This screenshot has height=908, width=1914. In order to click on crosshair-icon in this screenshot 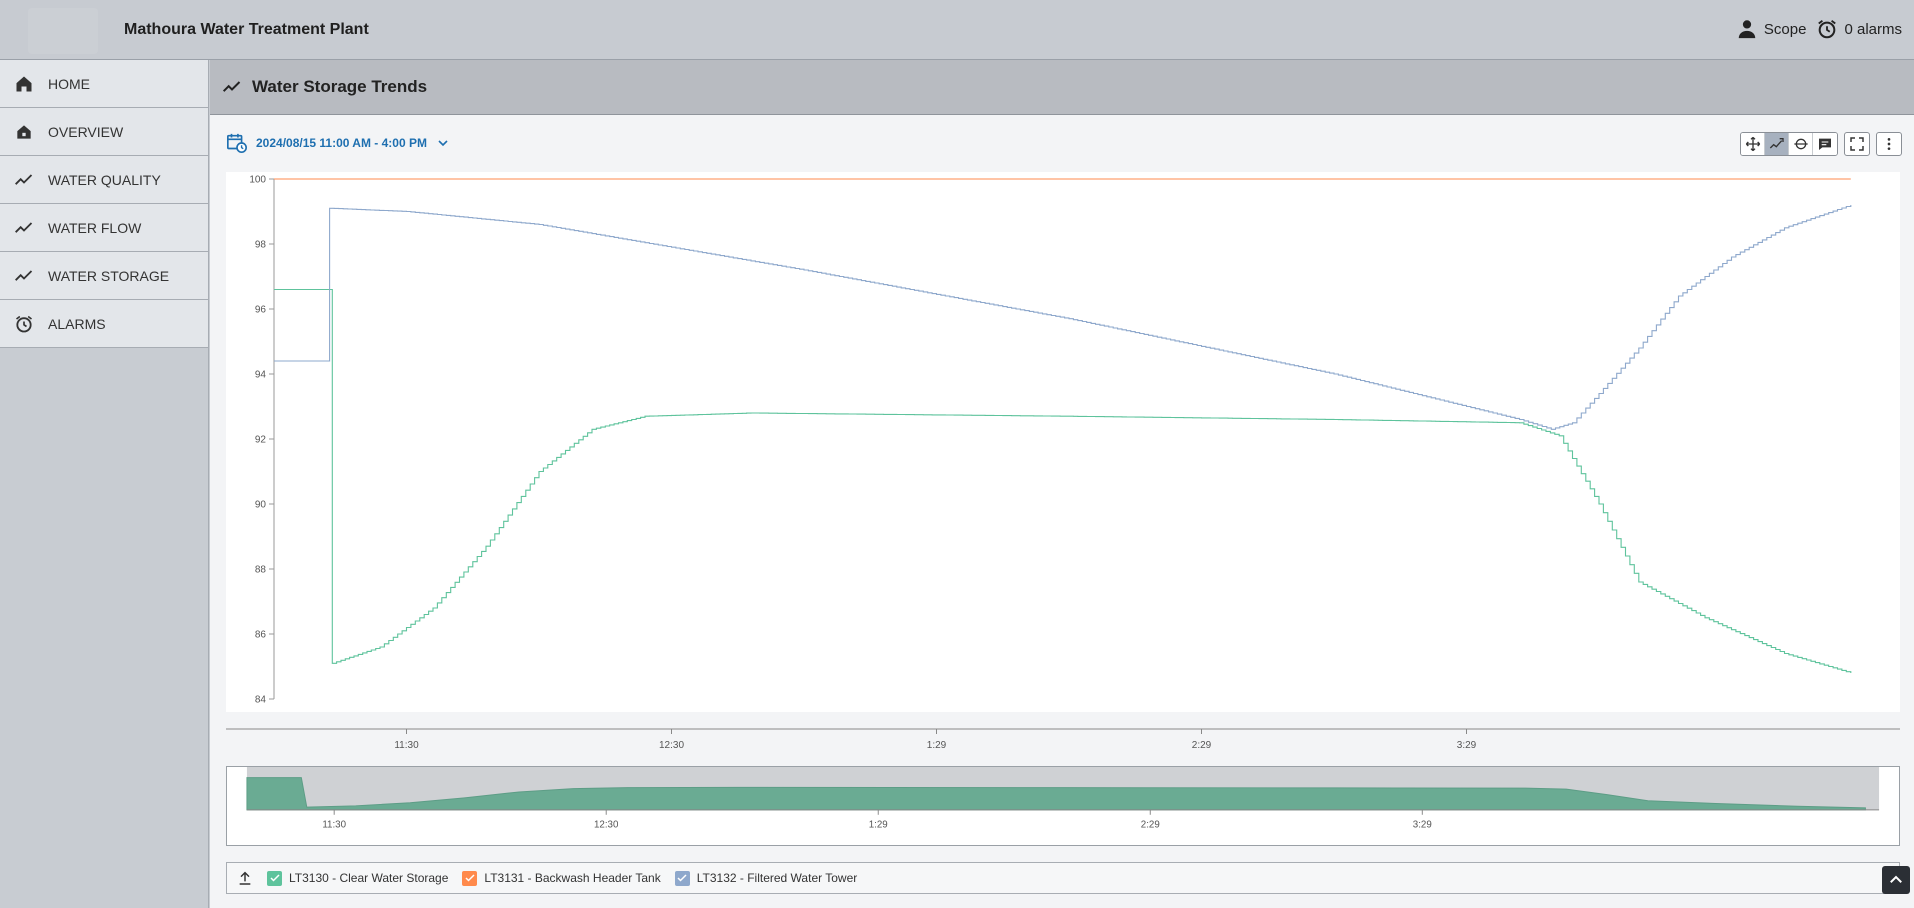, I will do `click(1800, 144)`.